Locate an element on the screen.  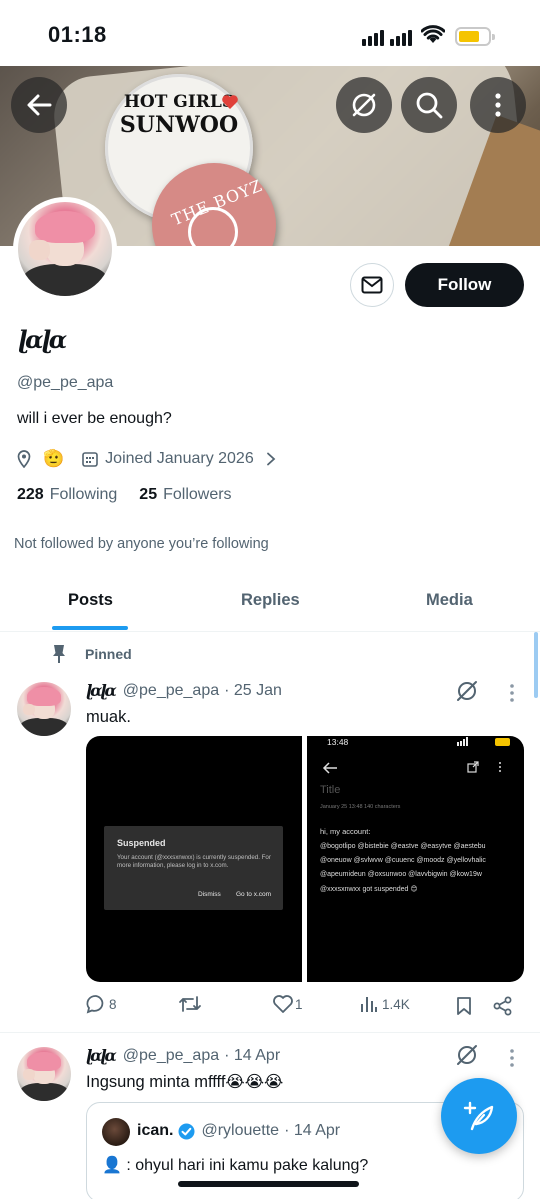
media-note-meta: January 25 13:48 140 characters is located at coordinates (360, 807).